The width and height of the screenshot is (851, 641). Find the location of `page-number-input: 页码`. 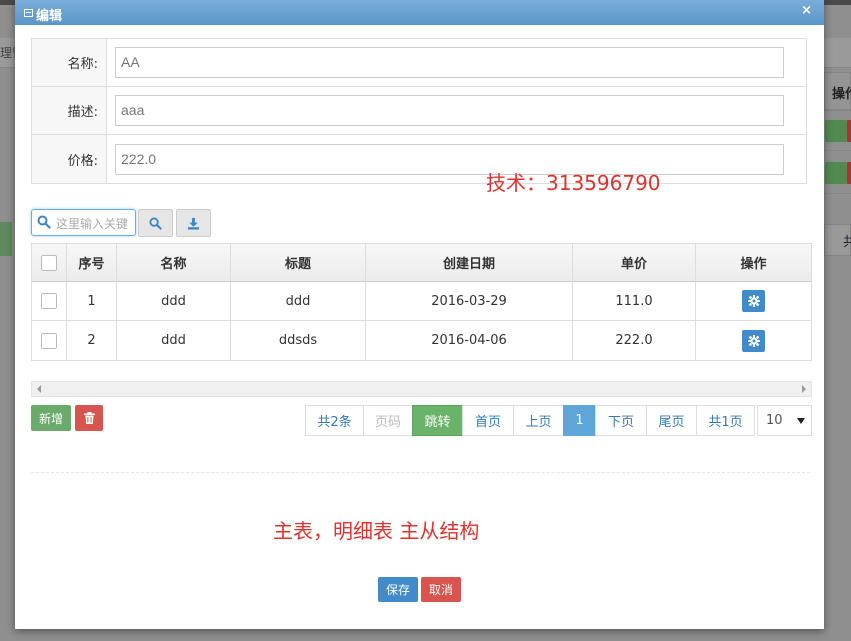

page-number-input: 页码 is located at coordinates (388, 420).